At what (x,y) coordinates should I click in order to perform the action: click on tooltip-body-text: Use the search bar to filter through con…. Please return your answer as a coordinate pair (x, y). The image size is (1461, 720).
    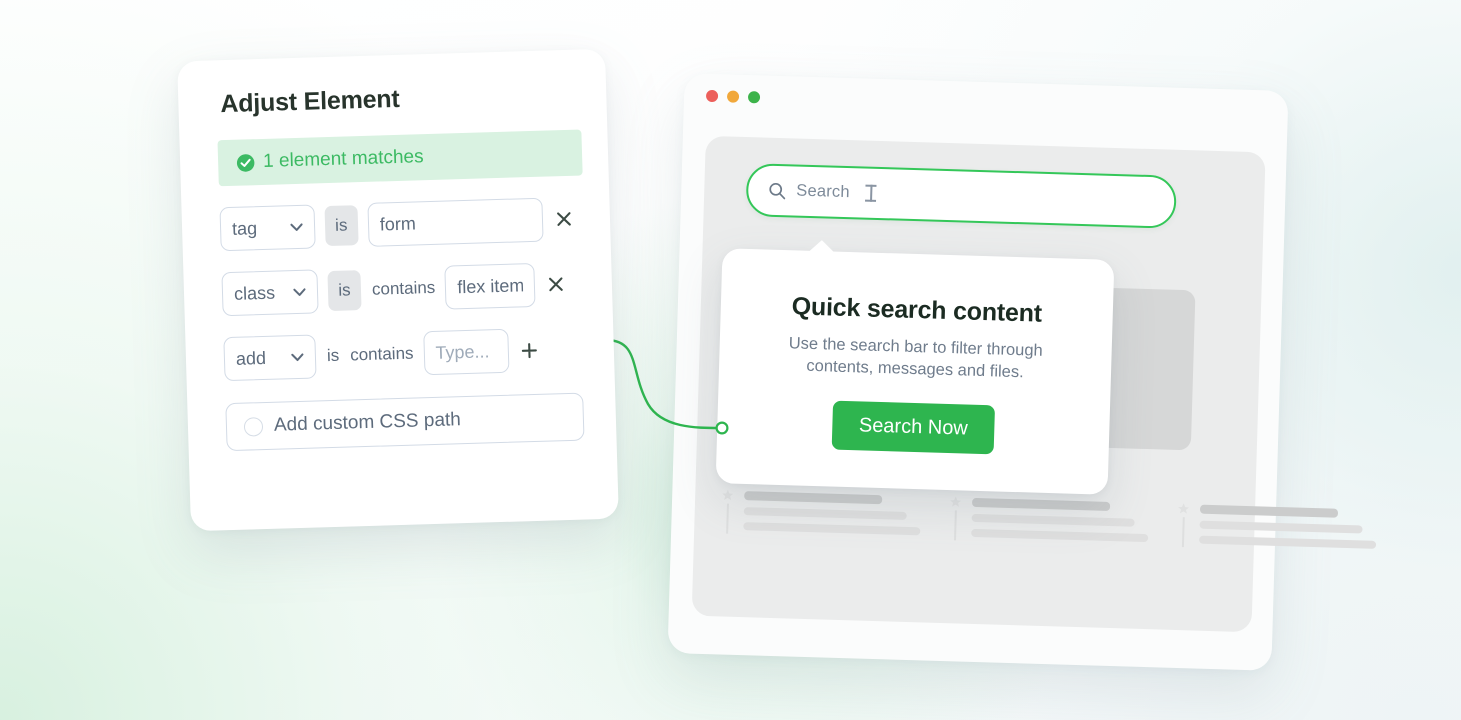
    Looking at the image, I should click on (915, 357).